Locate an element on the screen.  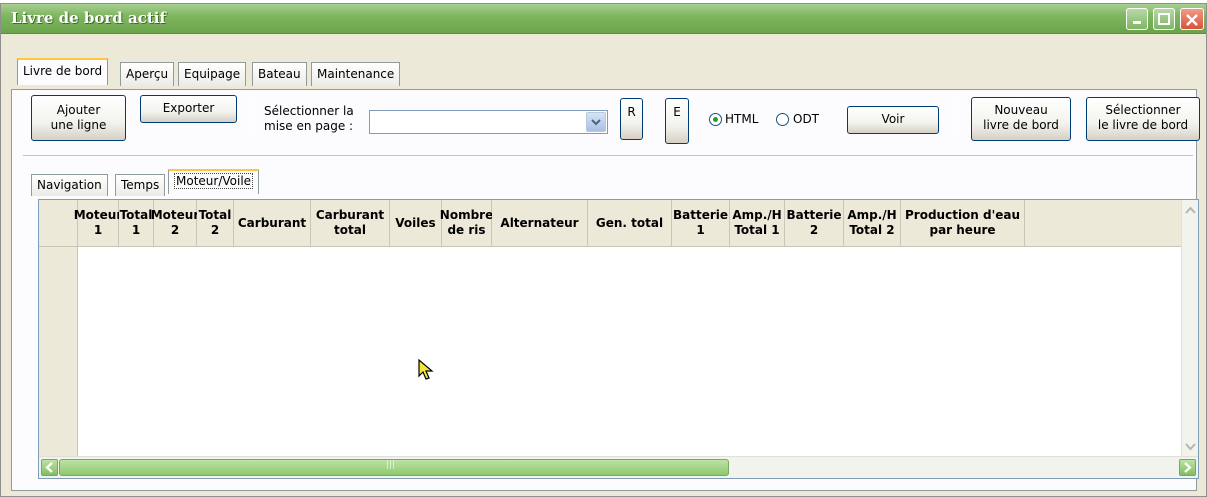
scroll-left-icon is located at coordinates (49, 467).